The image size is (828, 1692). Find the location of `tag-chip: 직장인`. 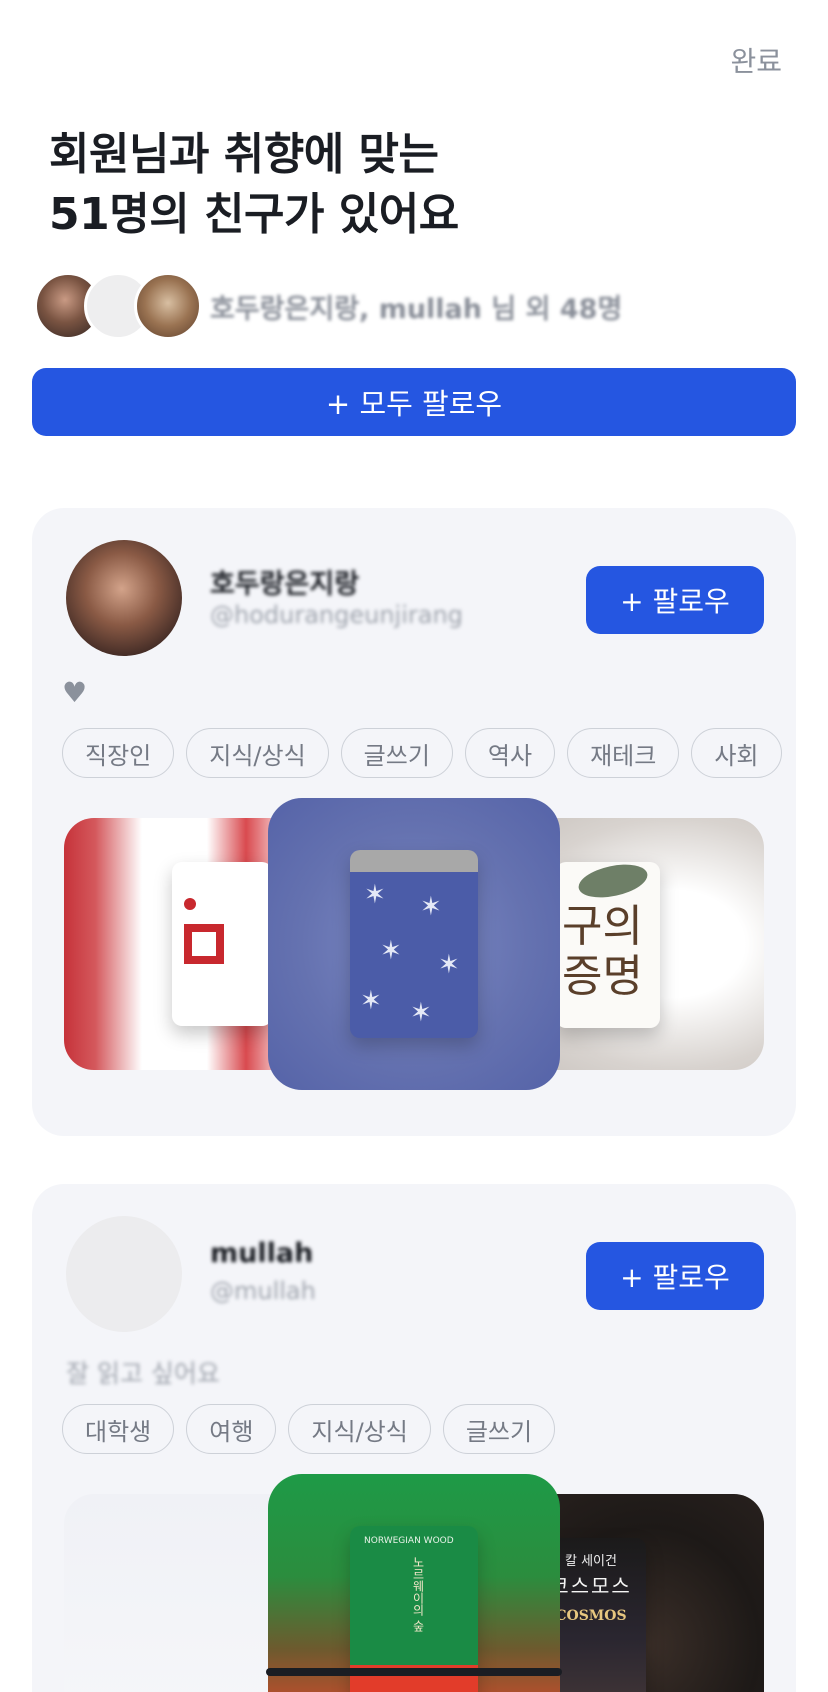

tag-chip: 직장인 is located at coordinates (118, 753).